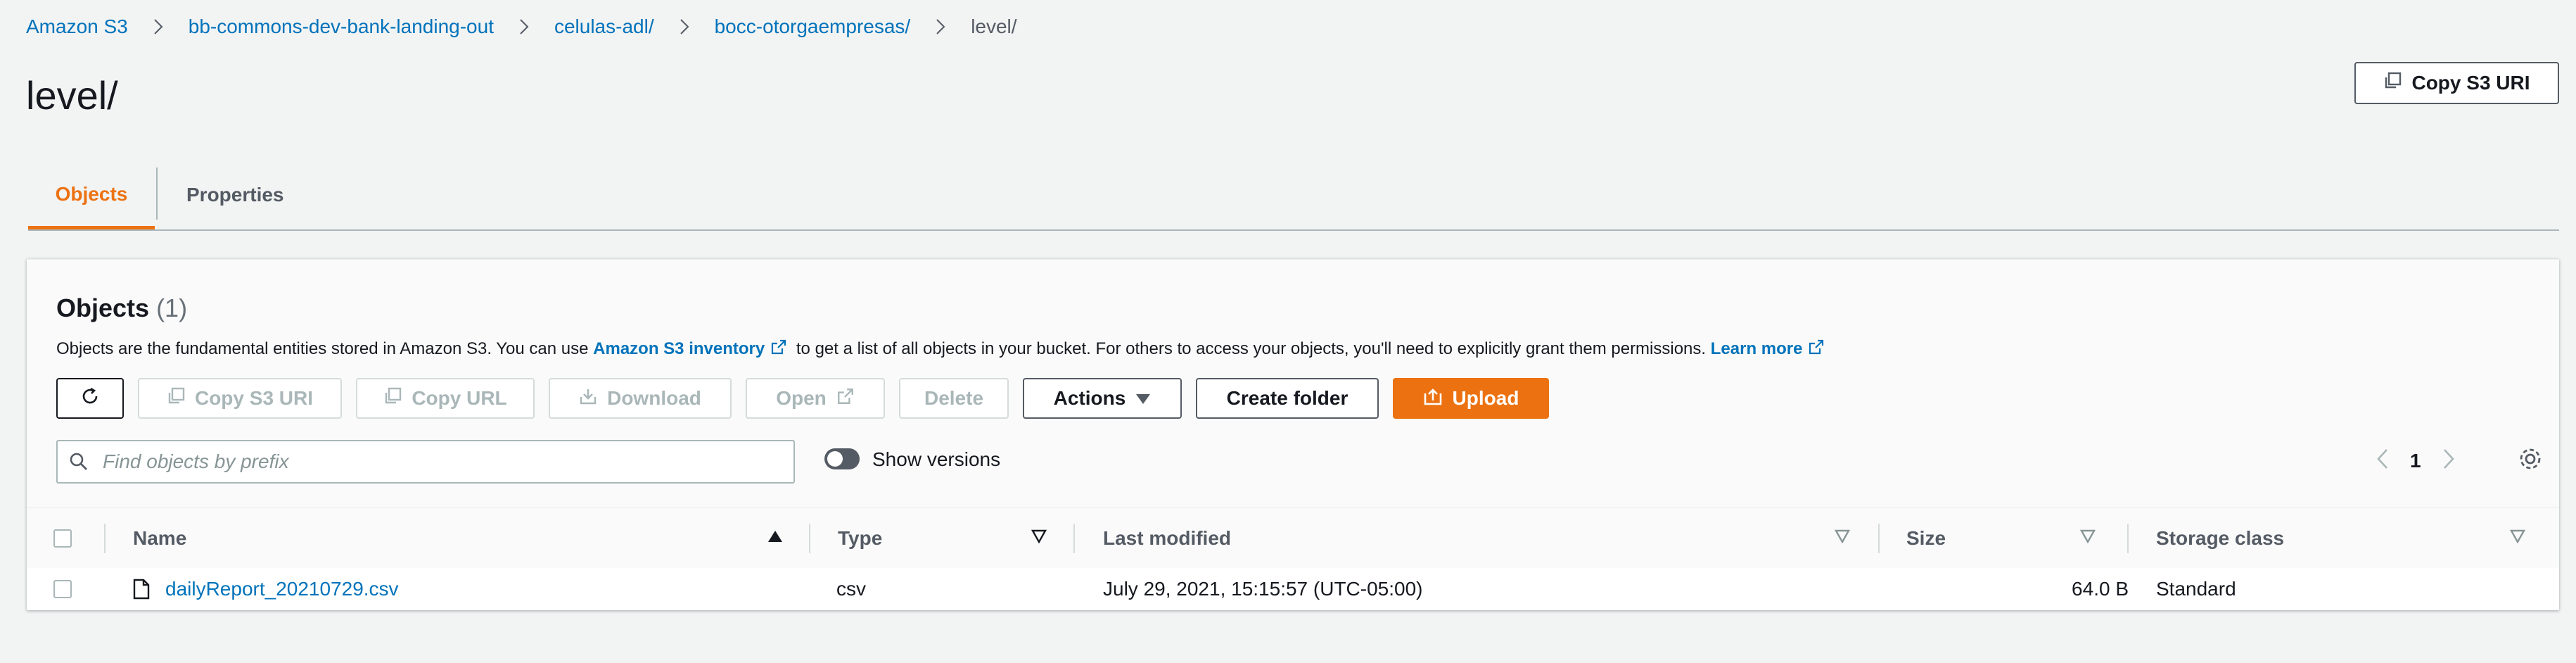  I want to click on download-button: Download, so click(640, 398).